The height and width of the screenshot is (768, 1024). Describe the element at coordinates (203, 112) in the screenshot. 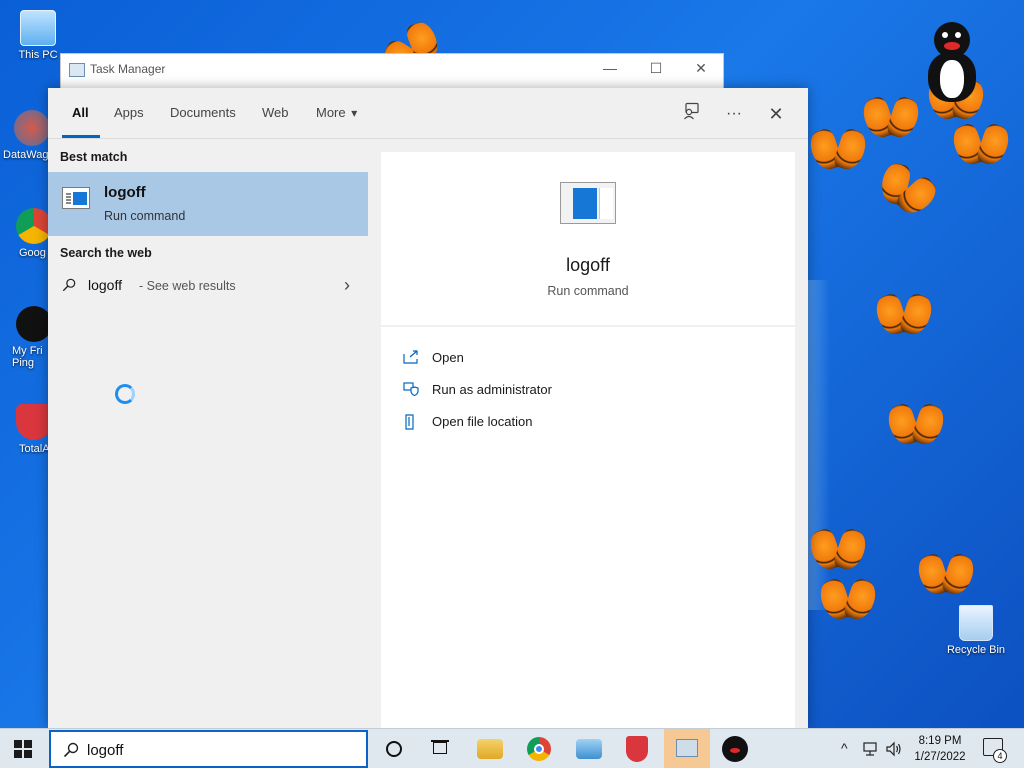

I see `tab-documents: Documents` at that location.